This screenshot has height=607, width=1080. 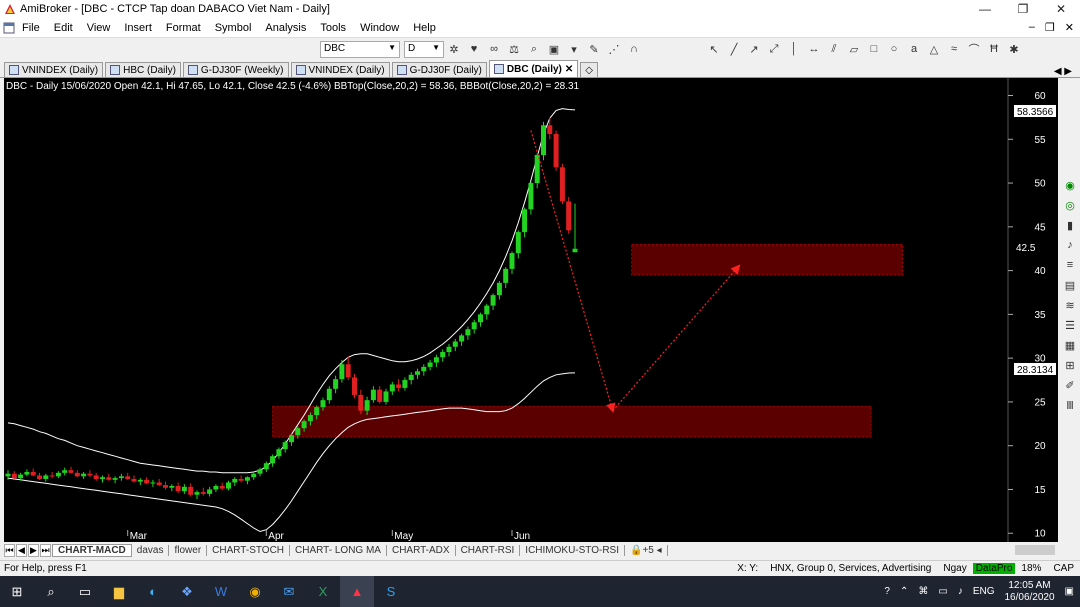 What do you see at coordinates (994, 49) in the screenshot?
I see `fibonacci-icon: Ħ` at bounding box center [994, 49].